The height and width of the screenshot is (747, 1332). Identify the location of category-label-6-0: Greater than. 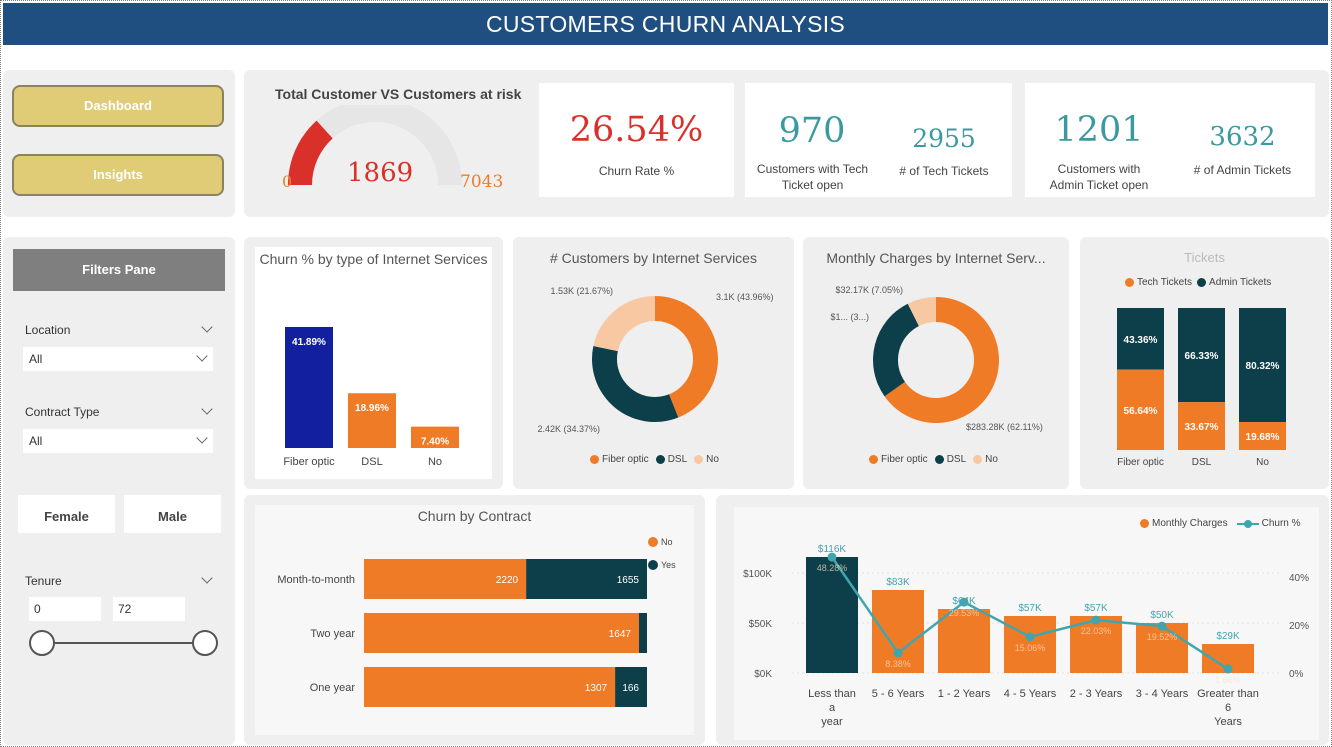
(1228, 694).